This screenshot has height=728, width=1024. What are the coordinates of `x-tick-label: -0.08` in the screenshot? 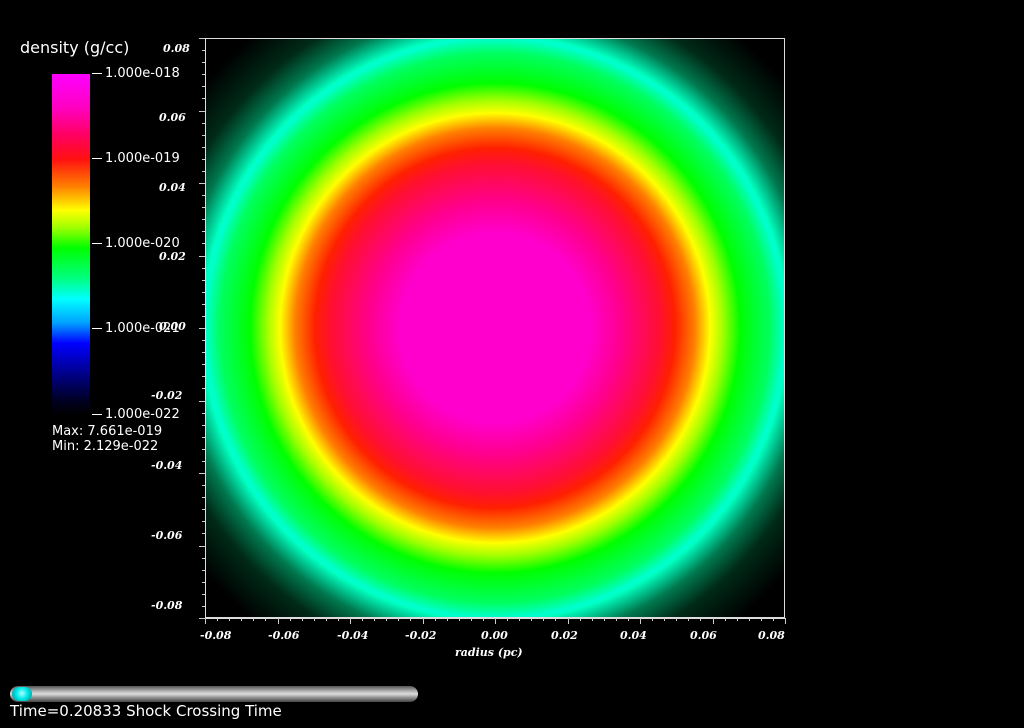 It's located at (216, 635).